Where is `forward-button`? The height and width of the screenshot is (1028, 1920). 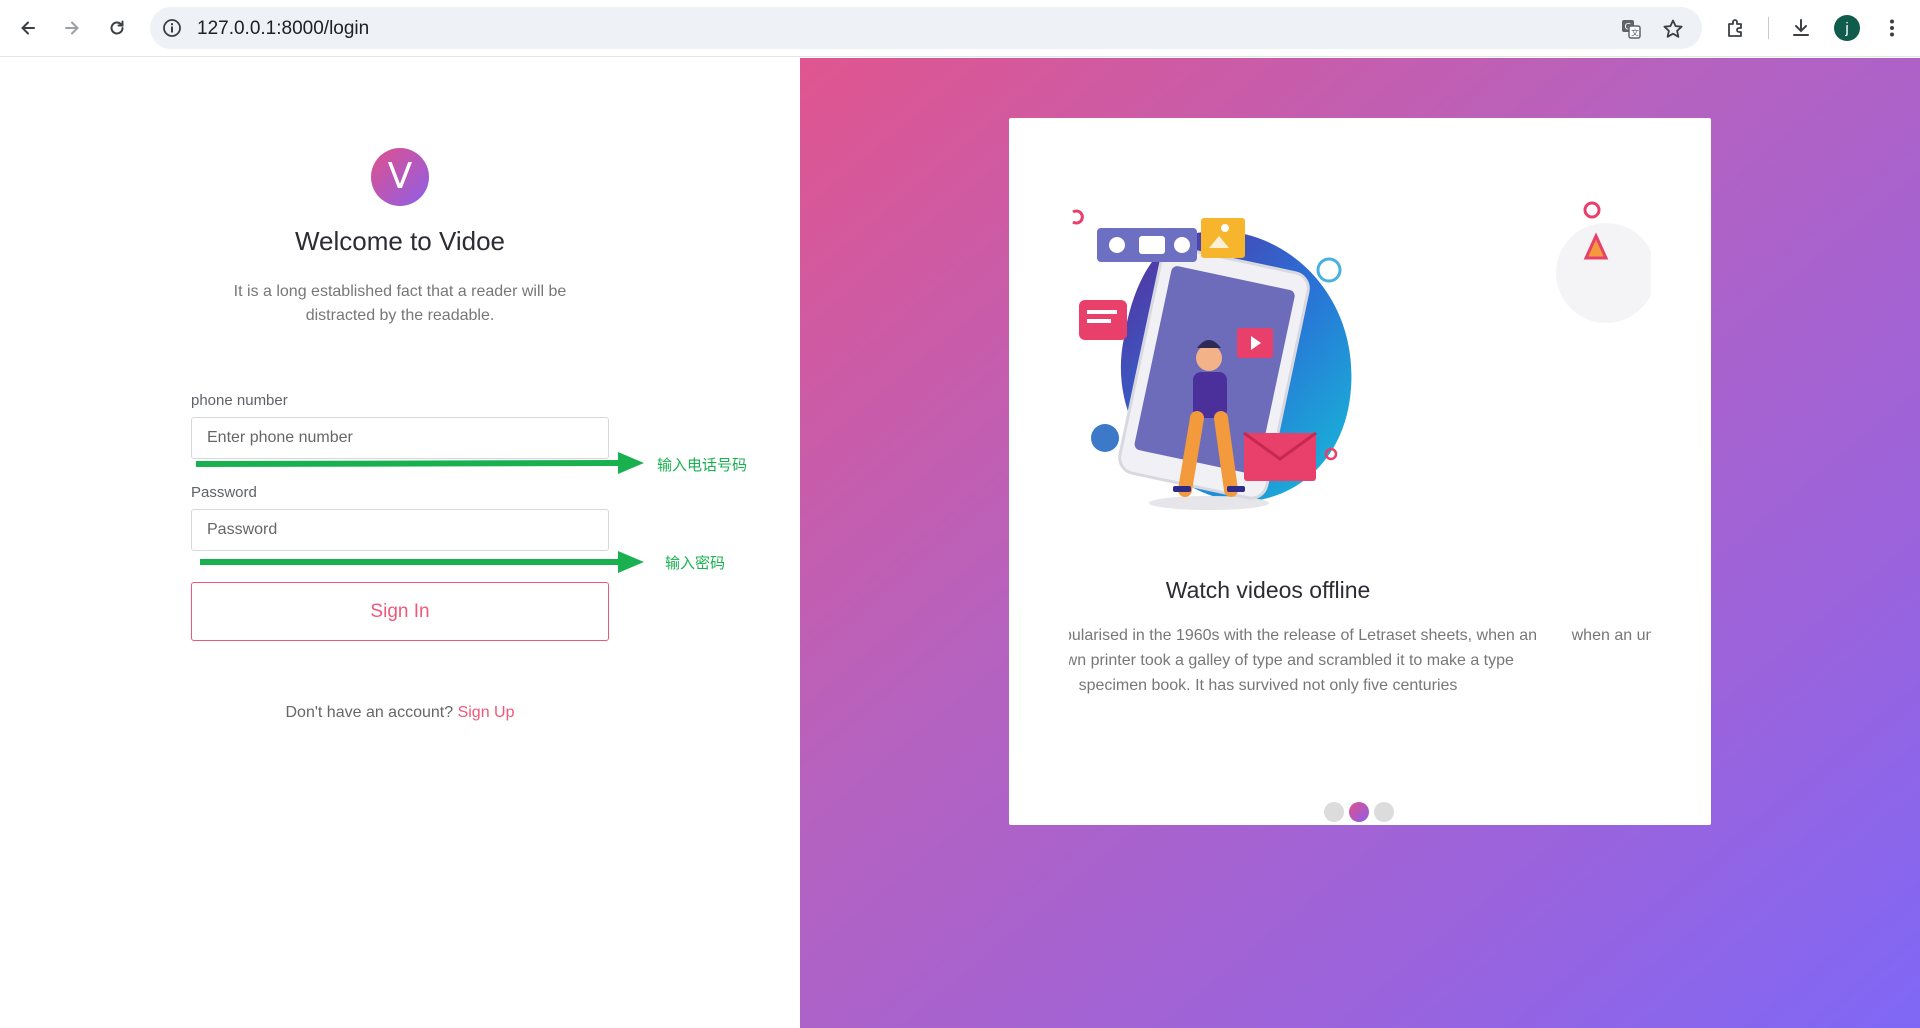 forward-button is located at coordinates (72, 28).